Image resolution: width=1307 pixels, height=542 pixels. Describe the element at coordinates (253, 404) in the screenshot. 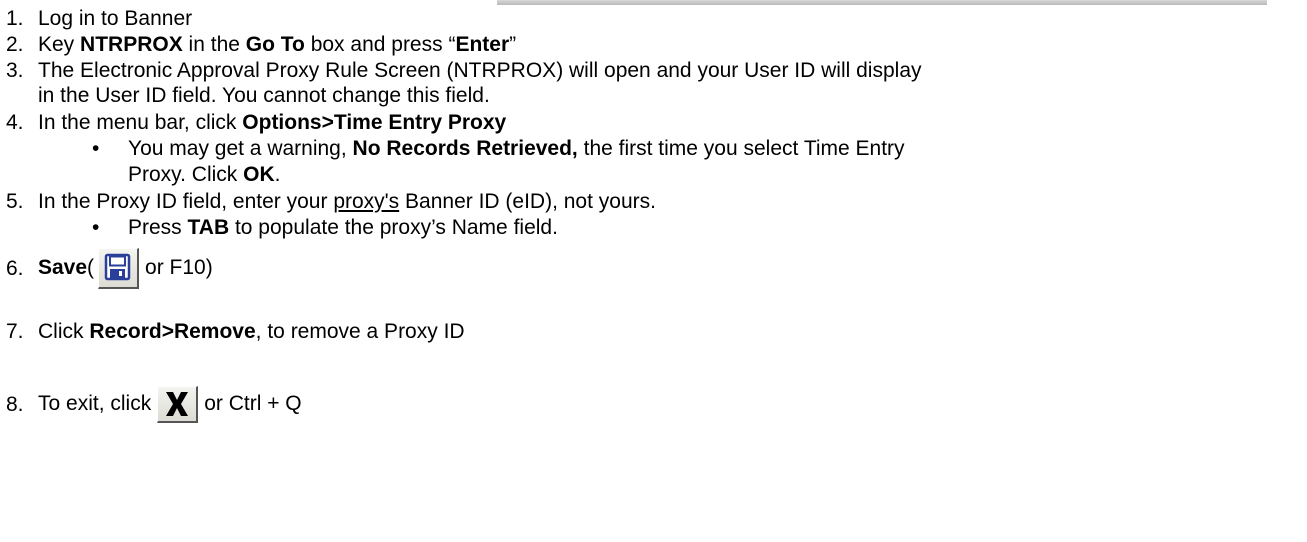

I see `text-run: or Ctrl + Q` at that location.